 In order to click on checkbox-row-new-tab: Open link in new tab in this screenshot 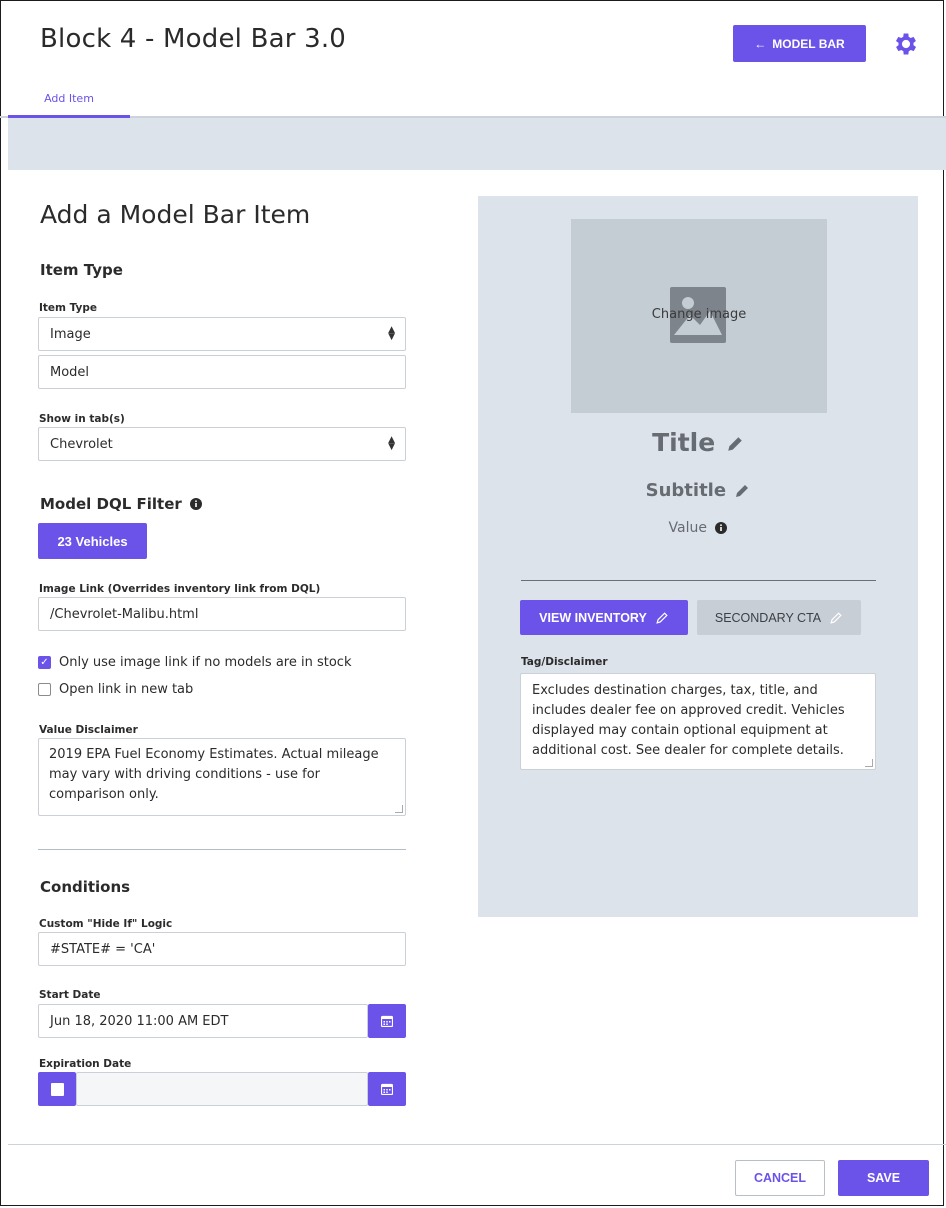, I will do `click(115, 689)`.